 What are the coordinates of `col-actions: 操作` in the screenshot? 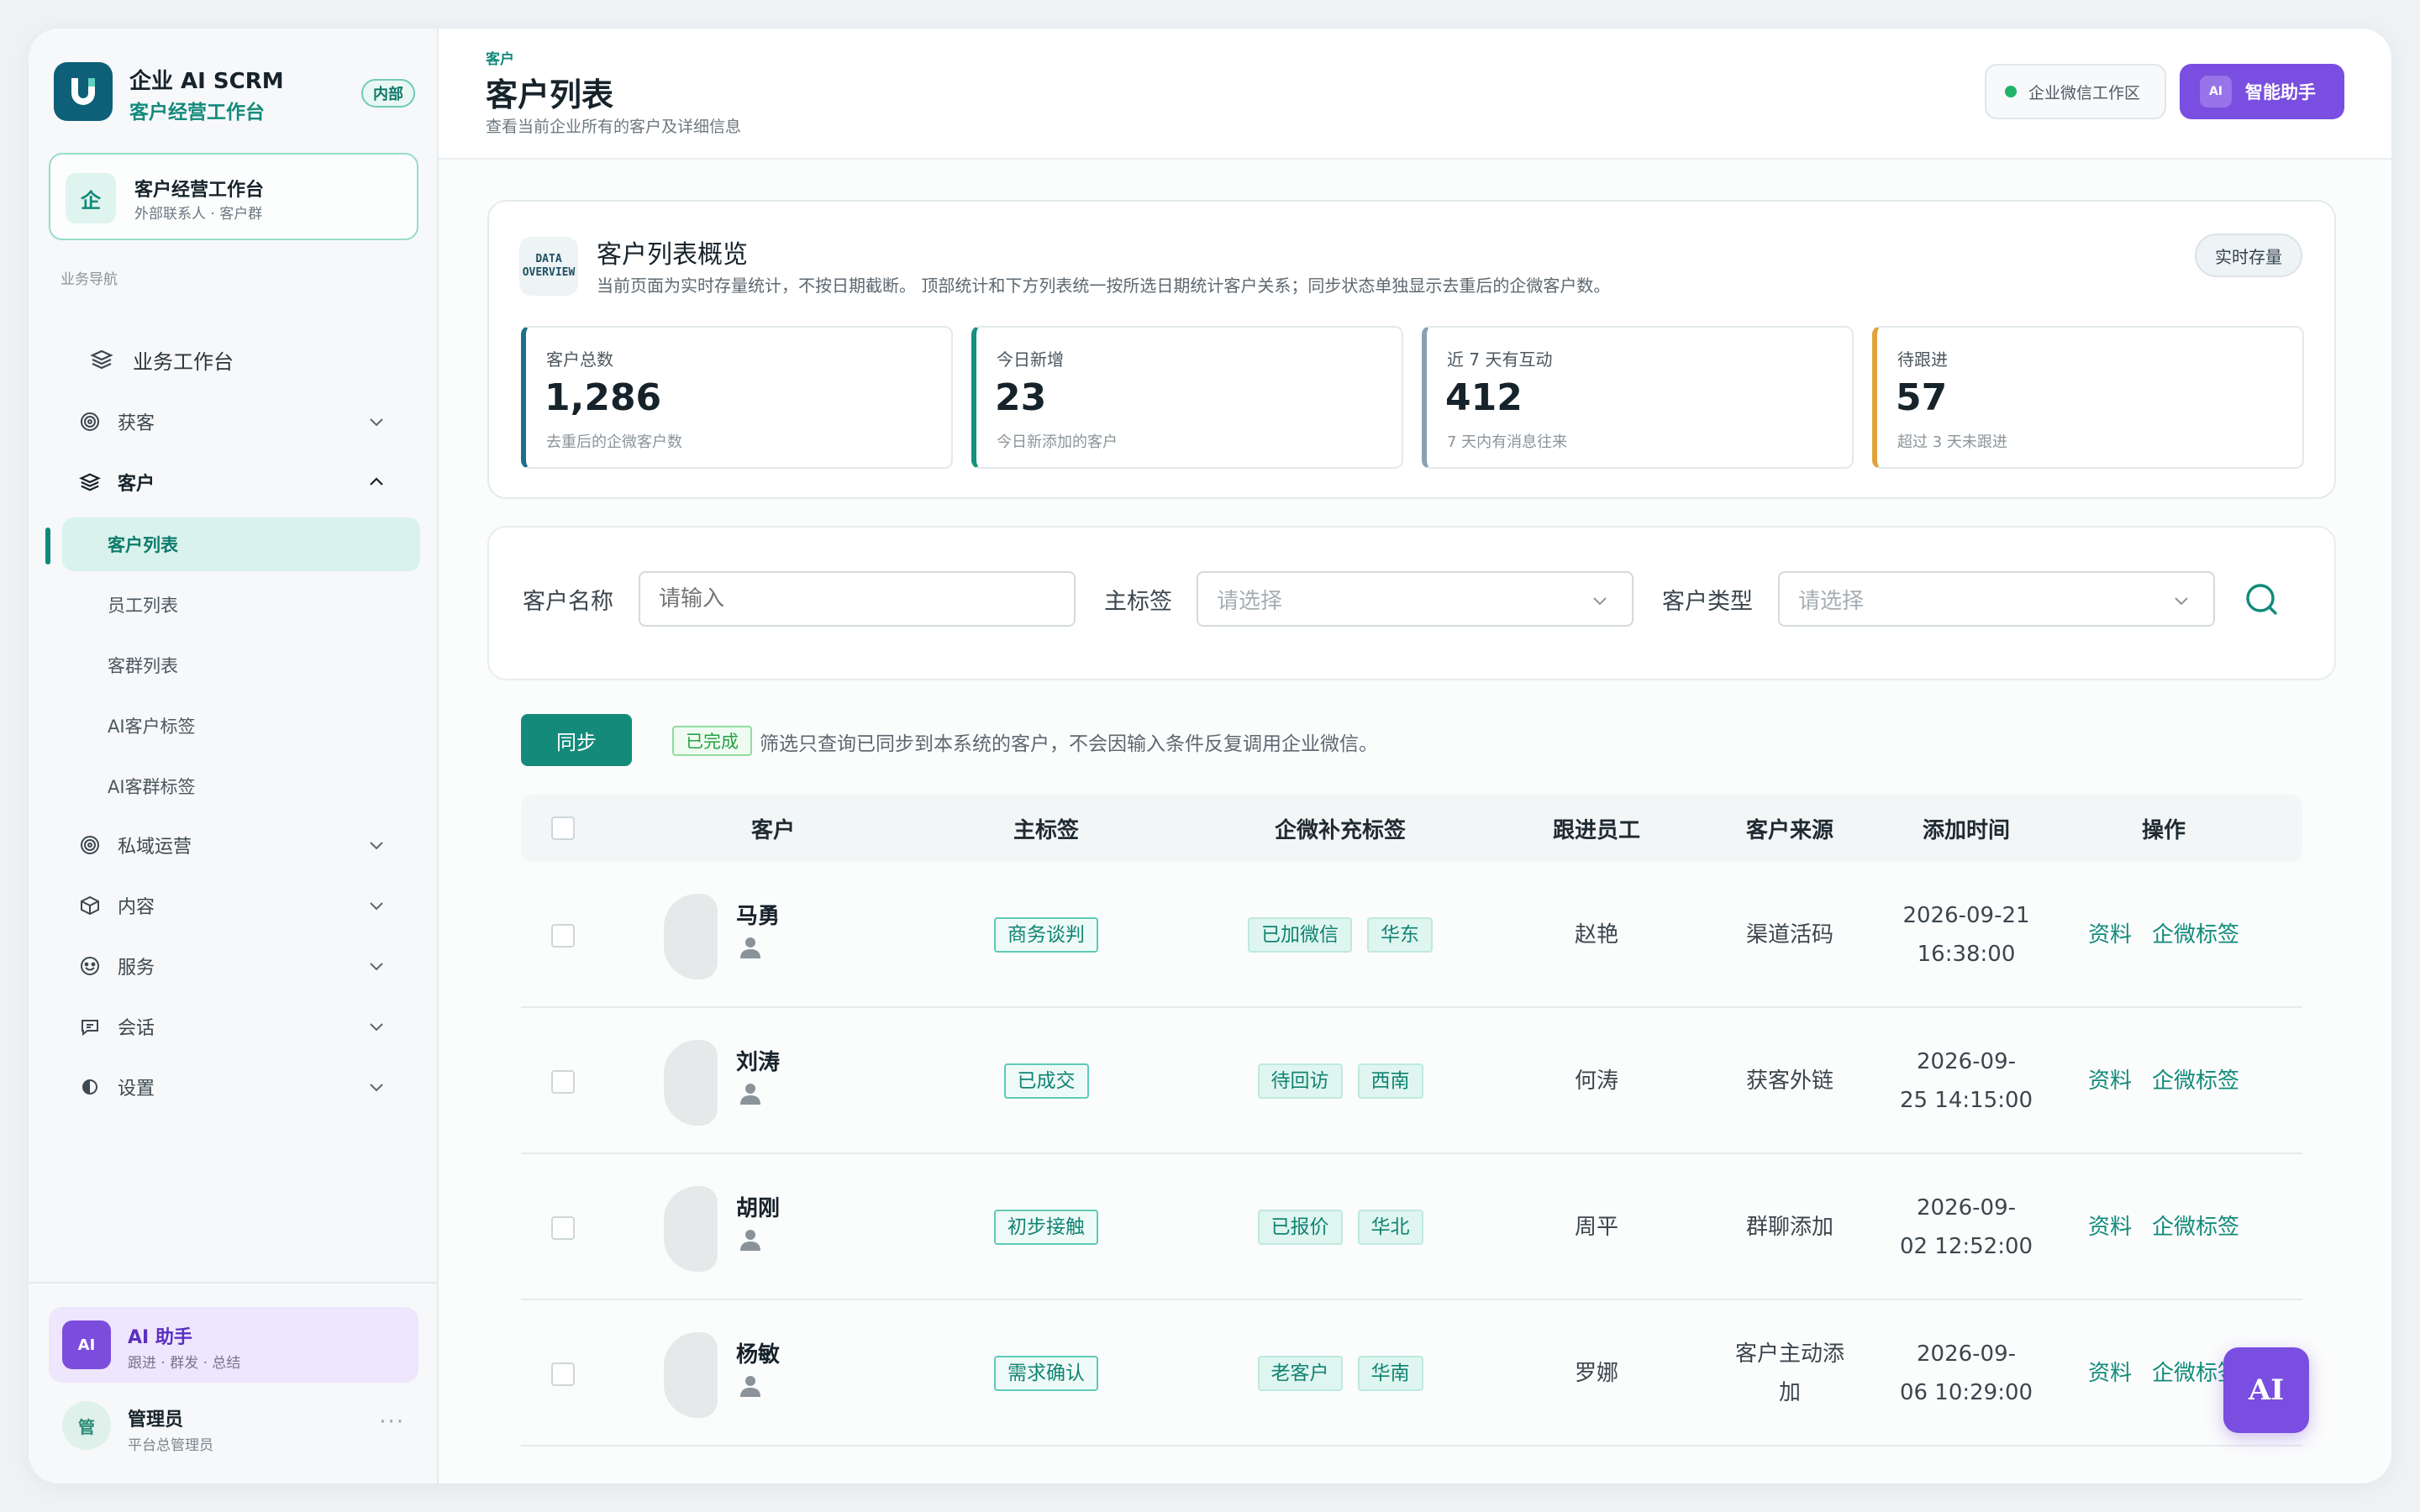 It's located at (2163, 830).